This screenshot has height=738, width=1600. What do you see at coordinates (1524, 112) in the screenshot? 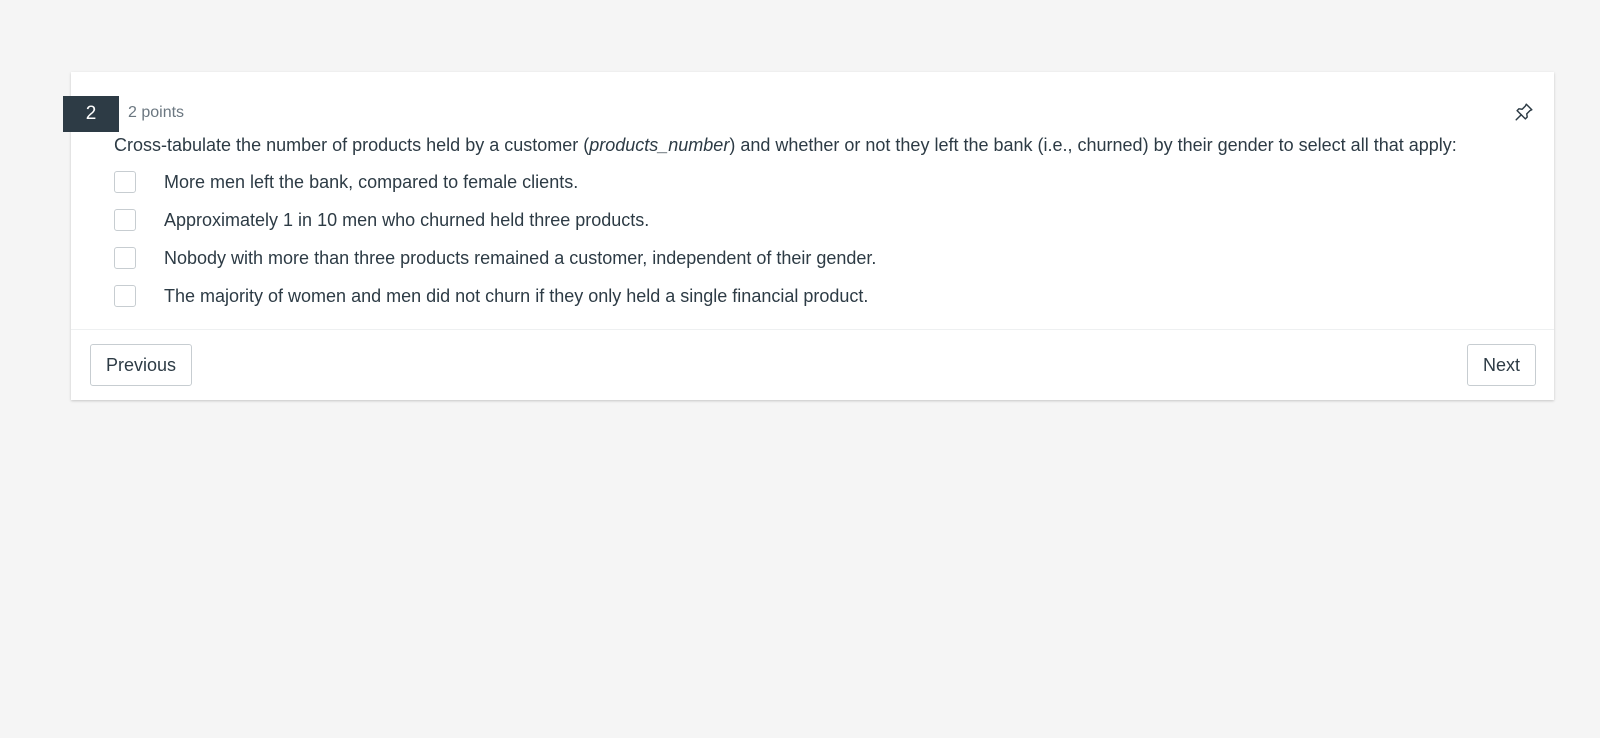
I see `pin-icon` at bounding box center [1524, 112].